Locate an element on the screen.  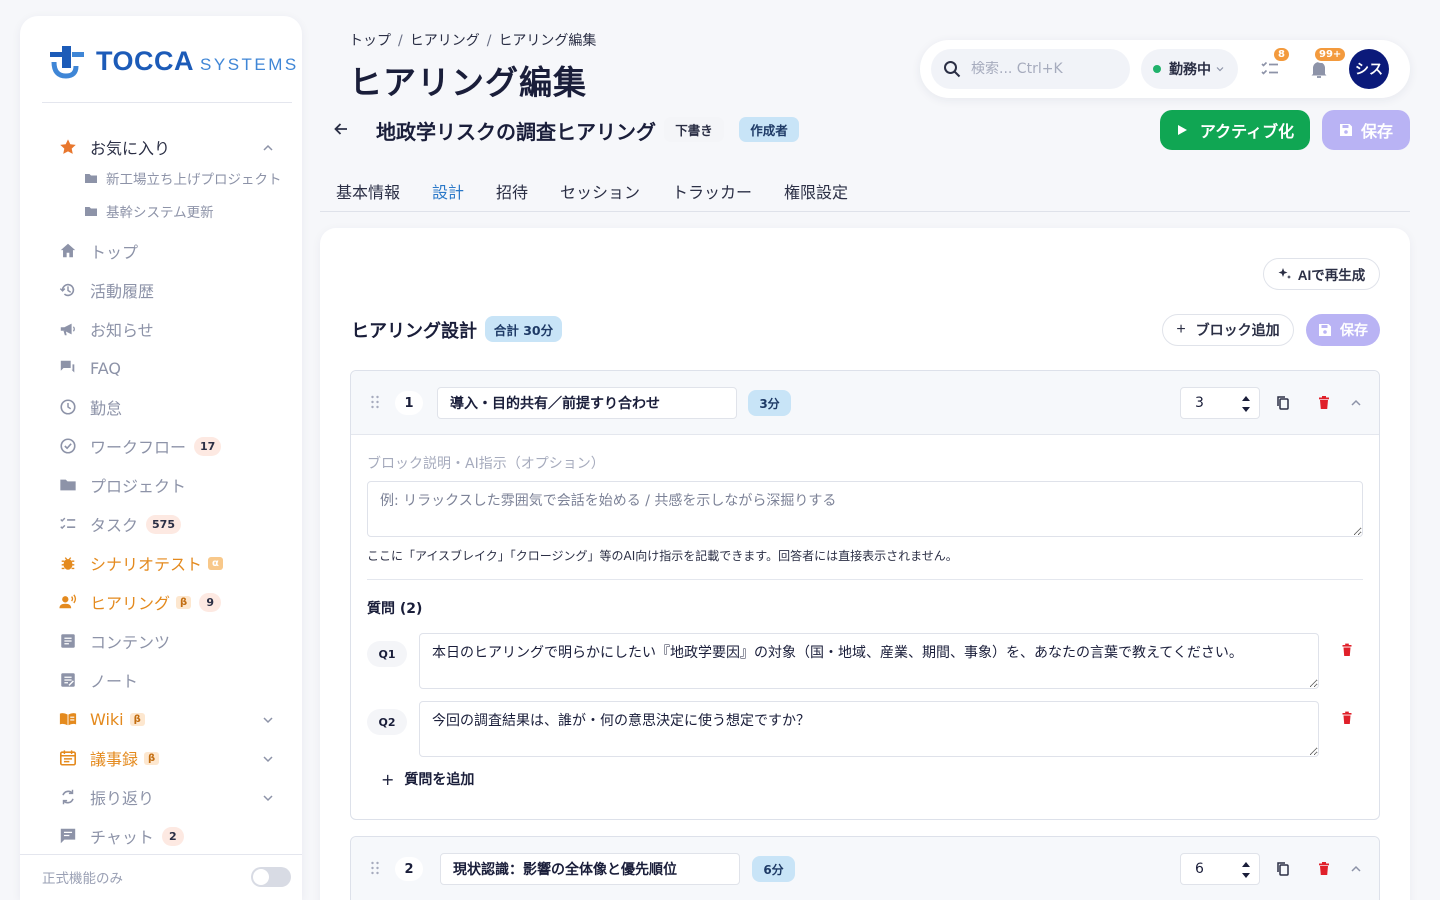
plus-icon: + is located at coordinates (388, 779).